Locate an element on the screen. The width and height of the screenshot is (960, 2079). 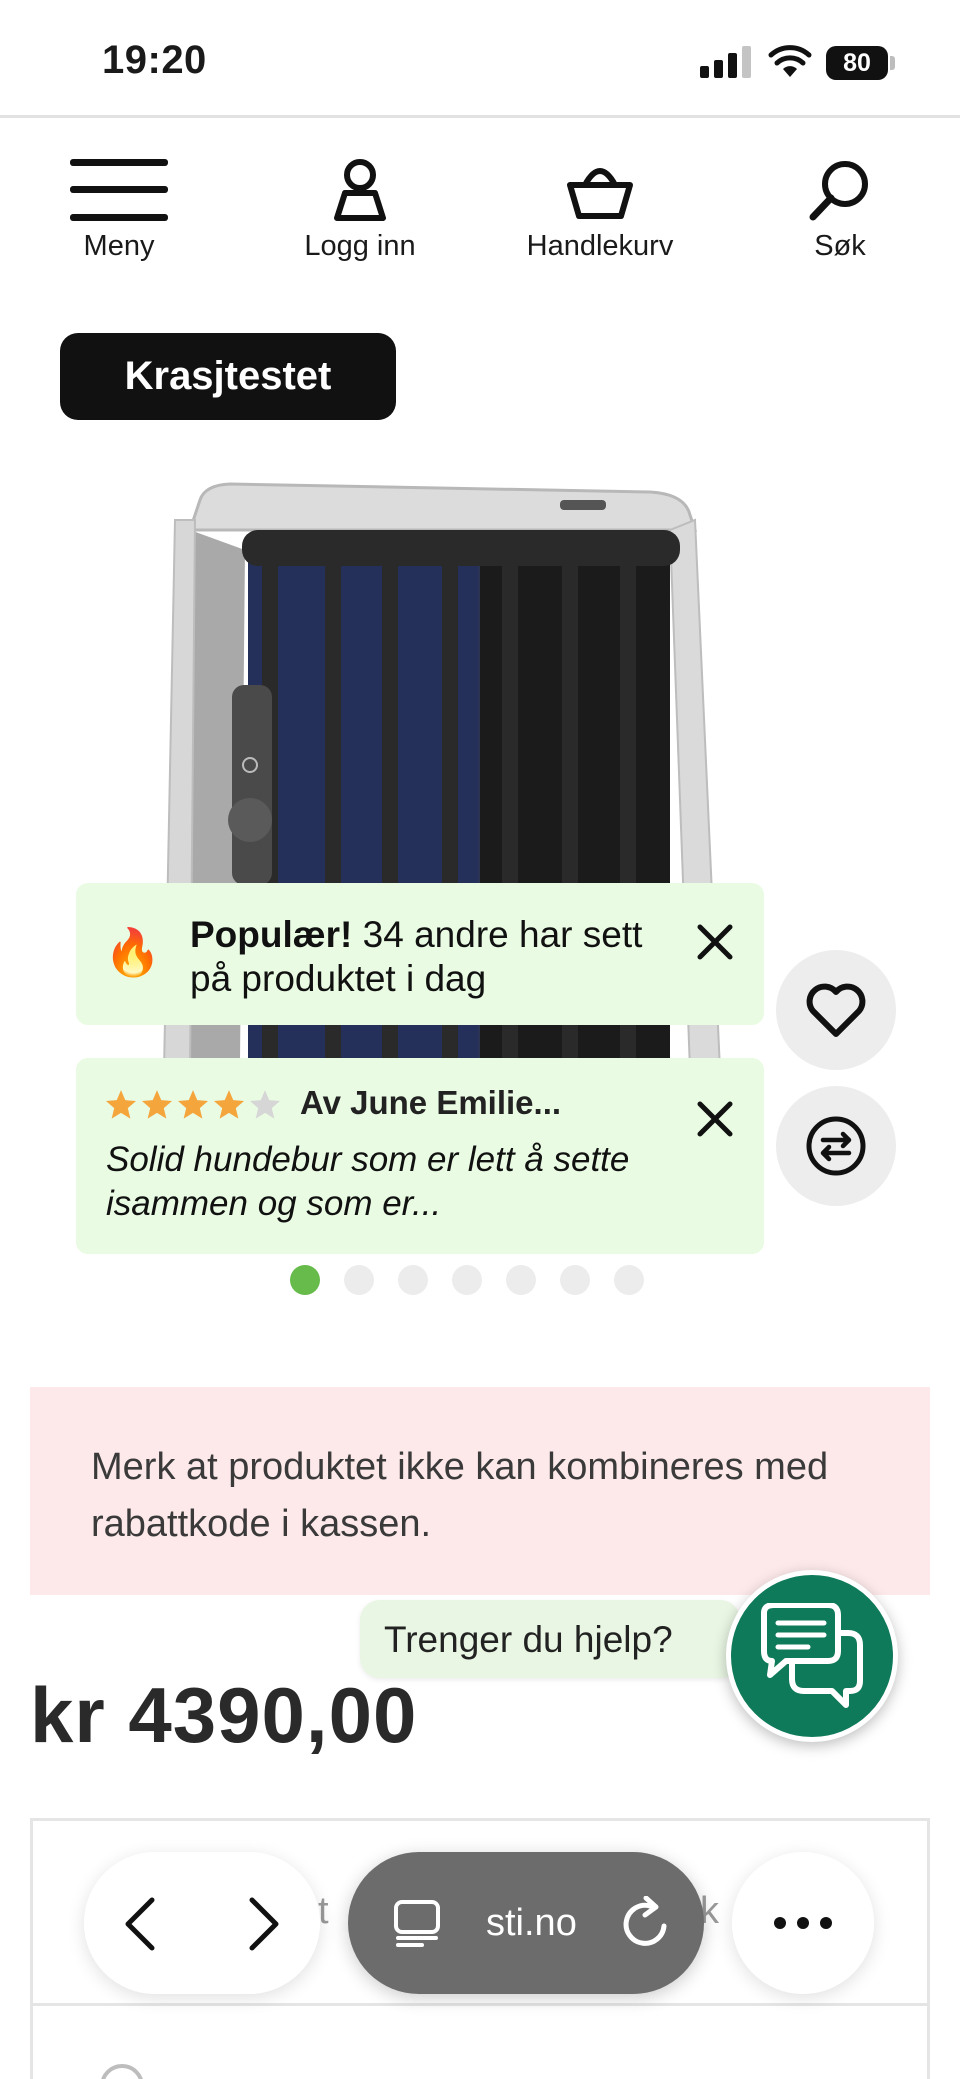
search-label: Søk is located at coordinates (840, 246).